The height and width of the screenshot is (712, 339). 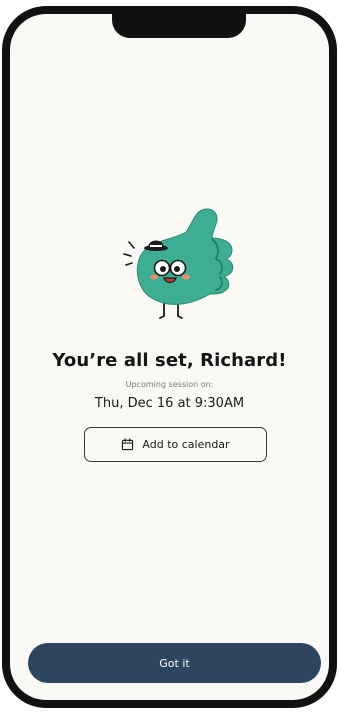 What do you see at coordinates (169, 360) in the screenshot?
I see `confirmation-title: You’re all set, Richard!` at bounding box center [169, 360].